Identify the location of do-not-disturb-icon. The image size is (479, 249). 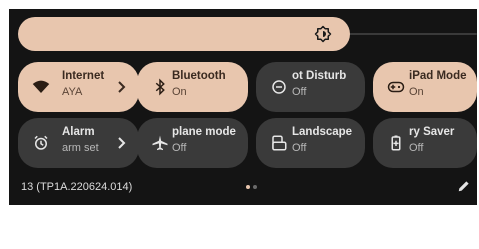
(279, 87).